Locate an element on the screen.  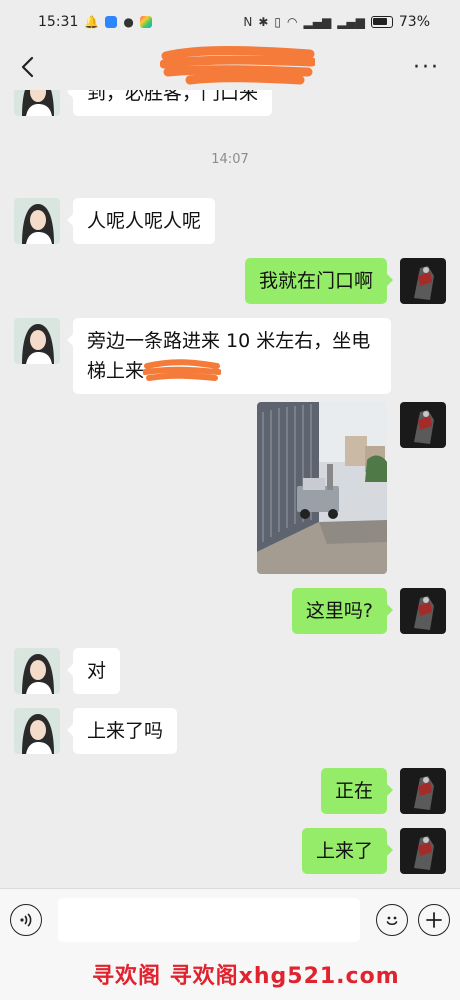
signal-4g-icon: ▂▄▆ is located at coordinates (351, 22).